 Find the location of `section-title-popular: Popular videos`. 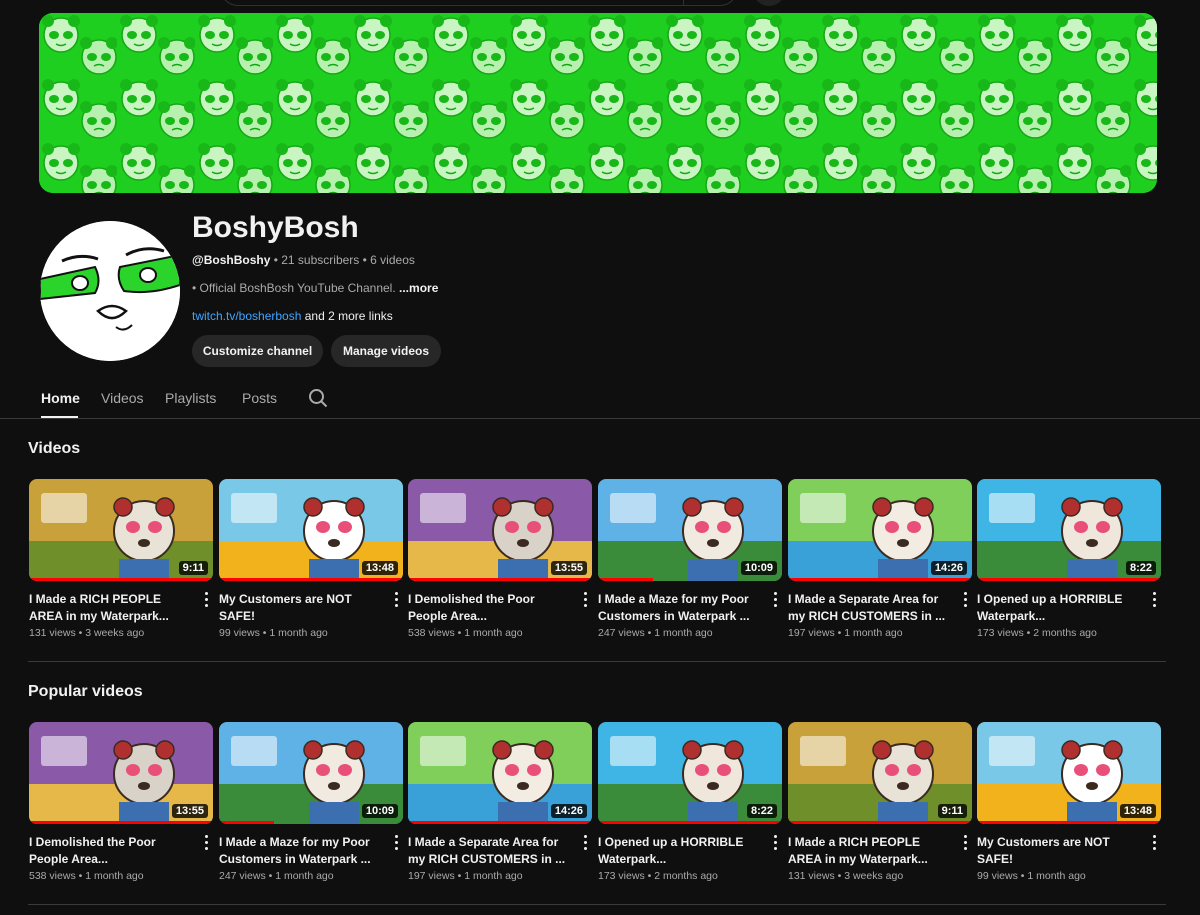

section-title-popular: Popular videos is located at coordinates (85, 692).